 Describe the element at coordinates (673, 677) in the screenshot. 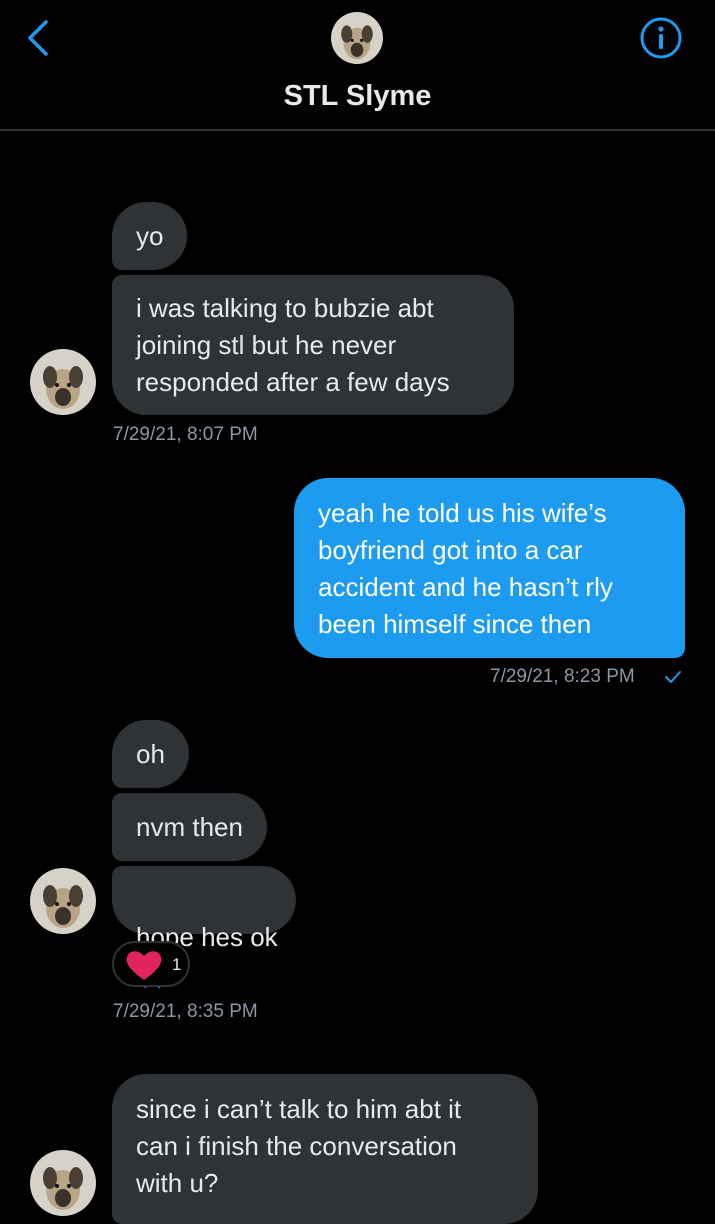

I see `check-icon` at that location.